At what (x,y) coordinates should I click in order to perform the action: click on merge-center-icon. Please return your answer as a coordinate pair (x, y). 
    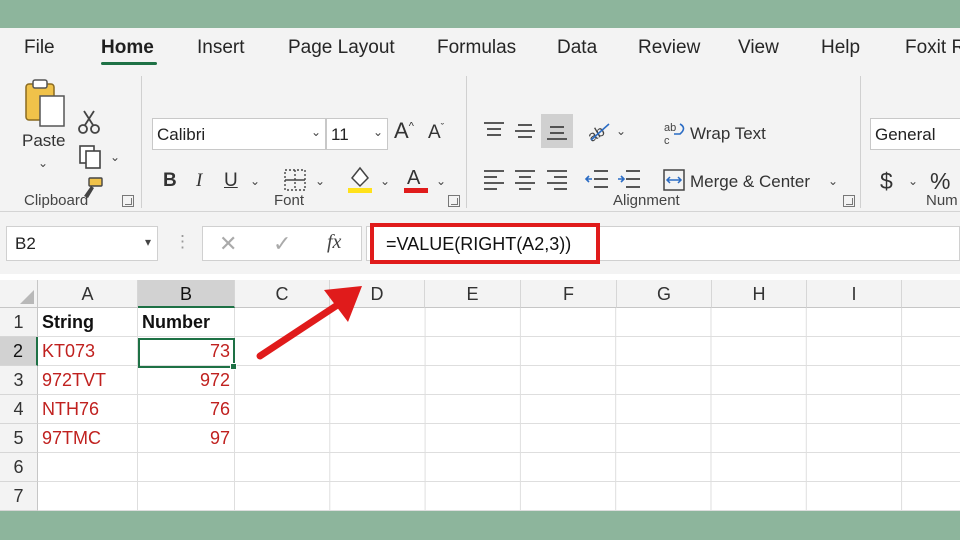
    Looking at the image, I should click on (674, 180).